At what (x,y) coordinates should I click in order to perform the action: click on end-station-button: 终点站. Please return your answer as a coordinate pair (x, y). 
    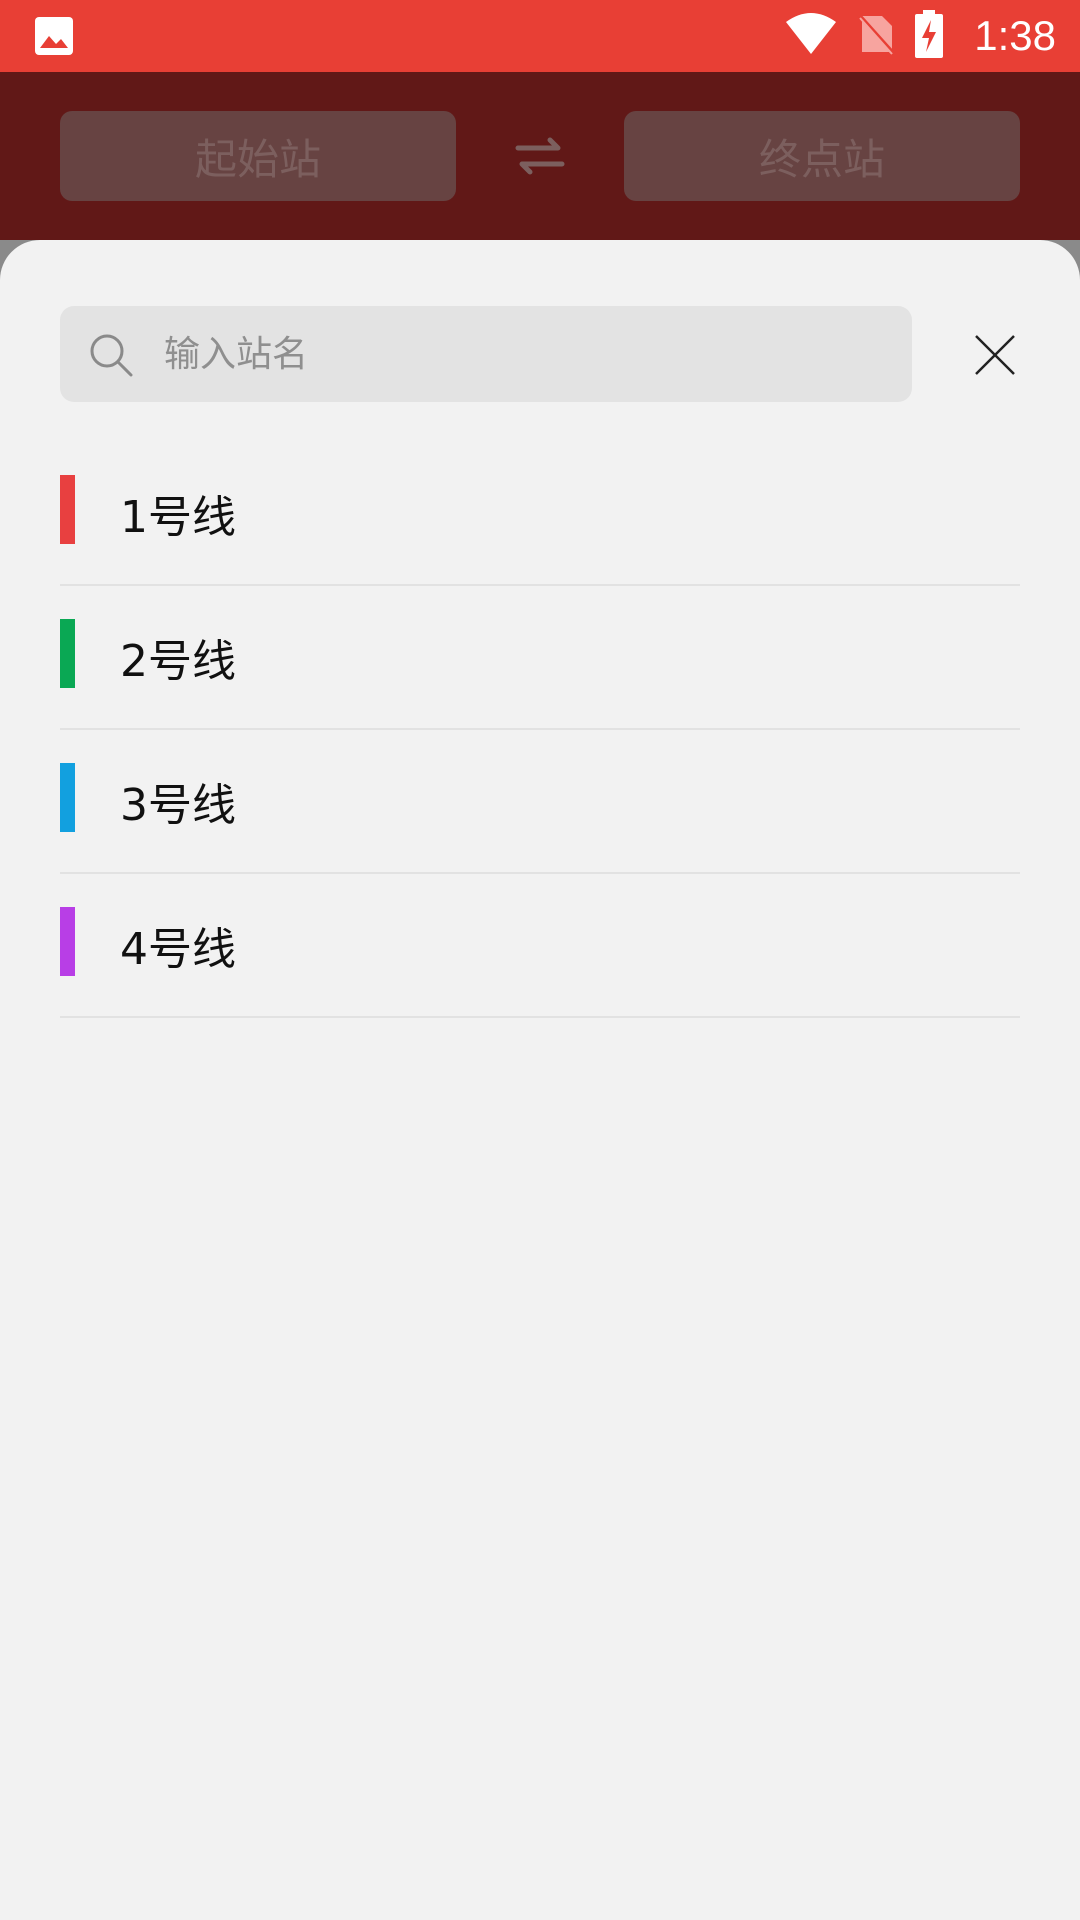
    Looking at the image, I should click on (822, 156).